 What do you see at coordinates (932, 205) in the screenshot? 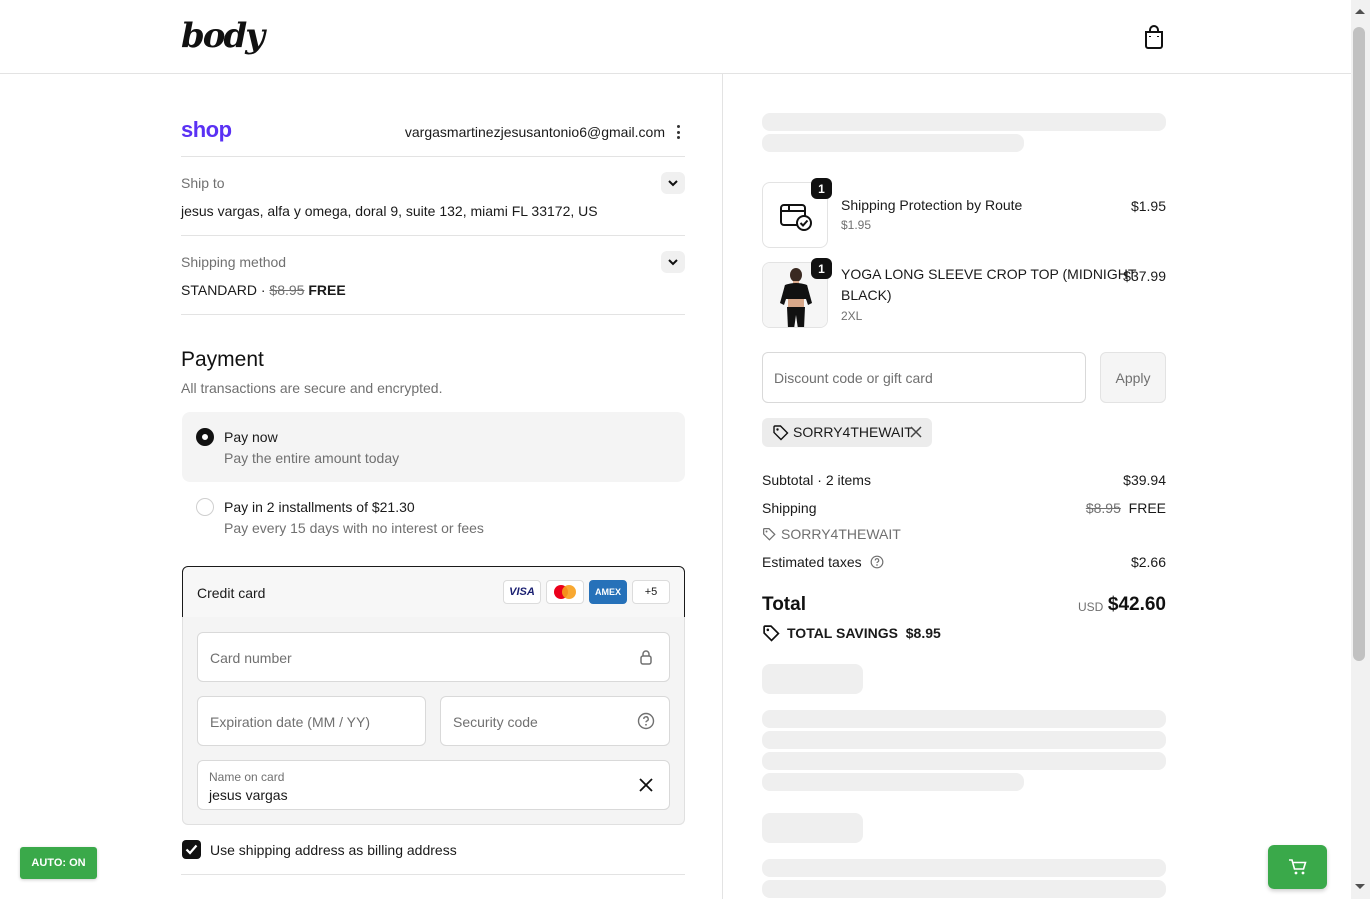
I see `item-name: Shipping Protection by Route` at bounding box center [932, 205].